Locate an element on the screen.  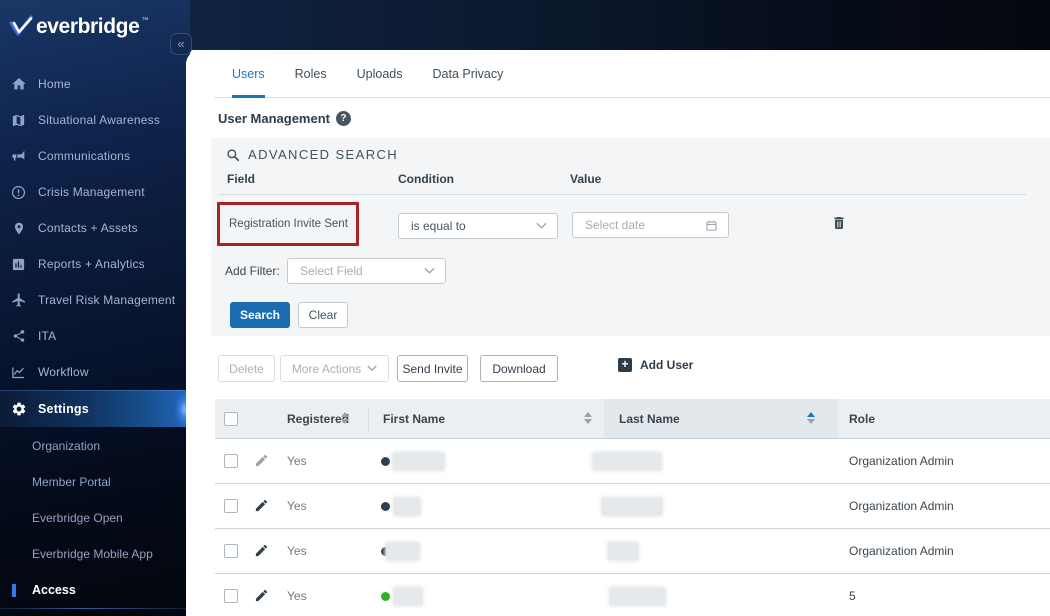
condition-select: is equal to is located at coordinates (478, 226).